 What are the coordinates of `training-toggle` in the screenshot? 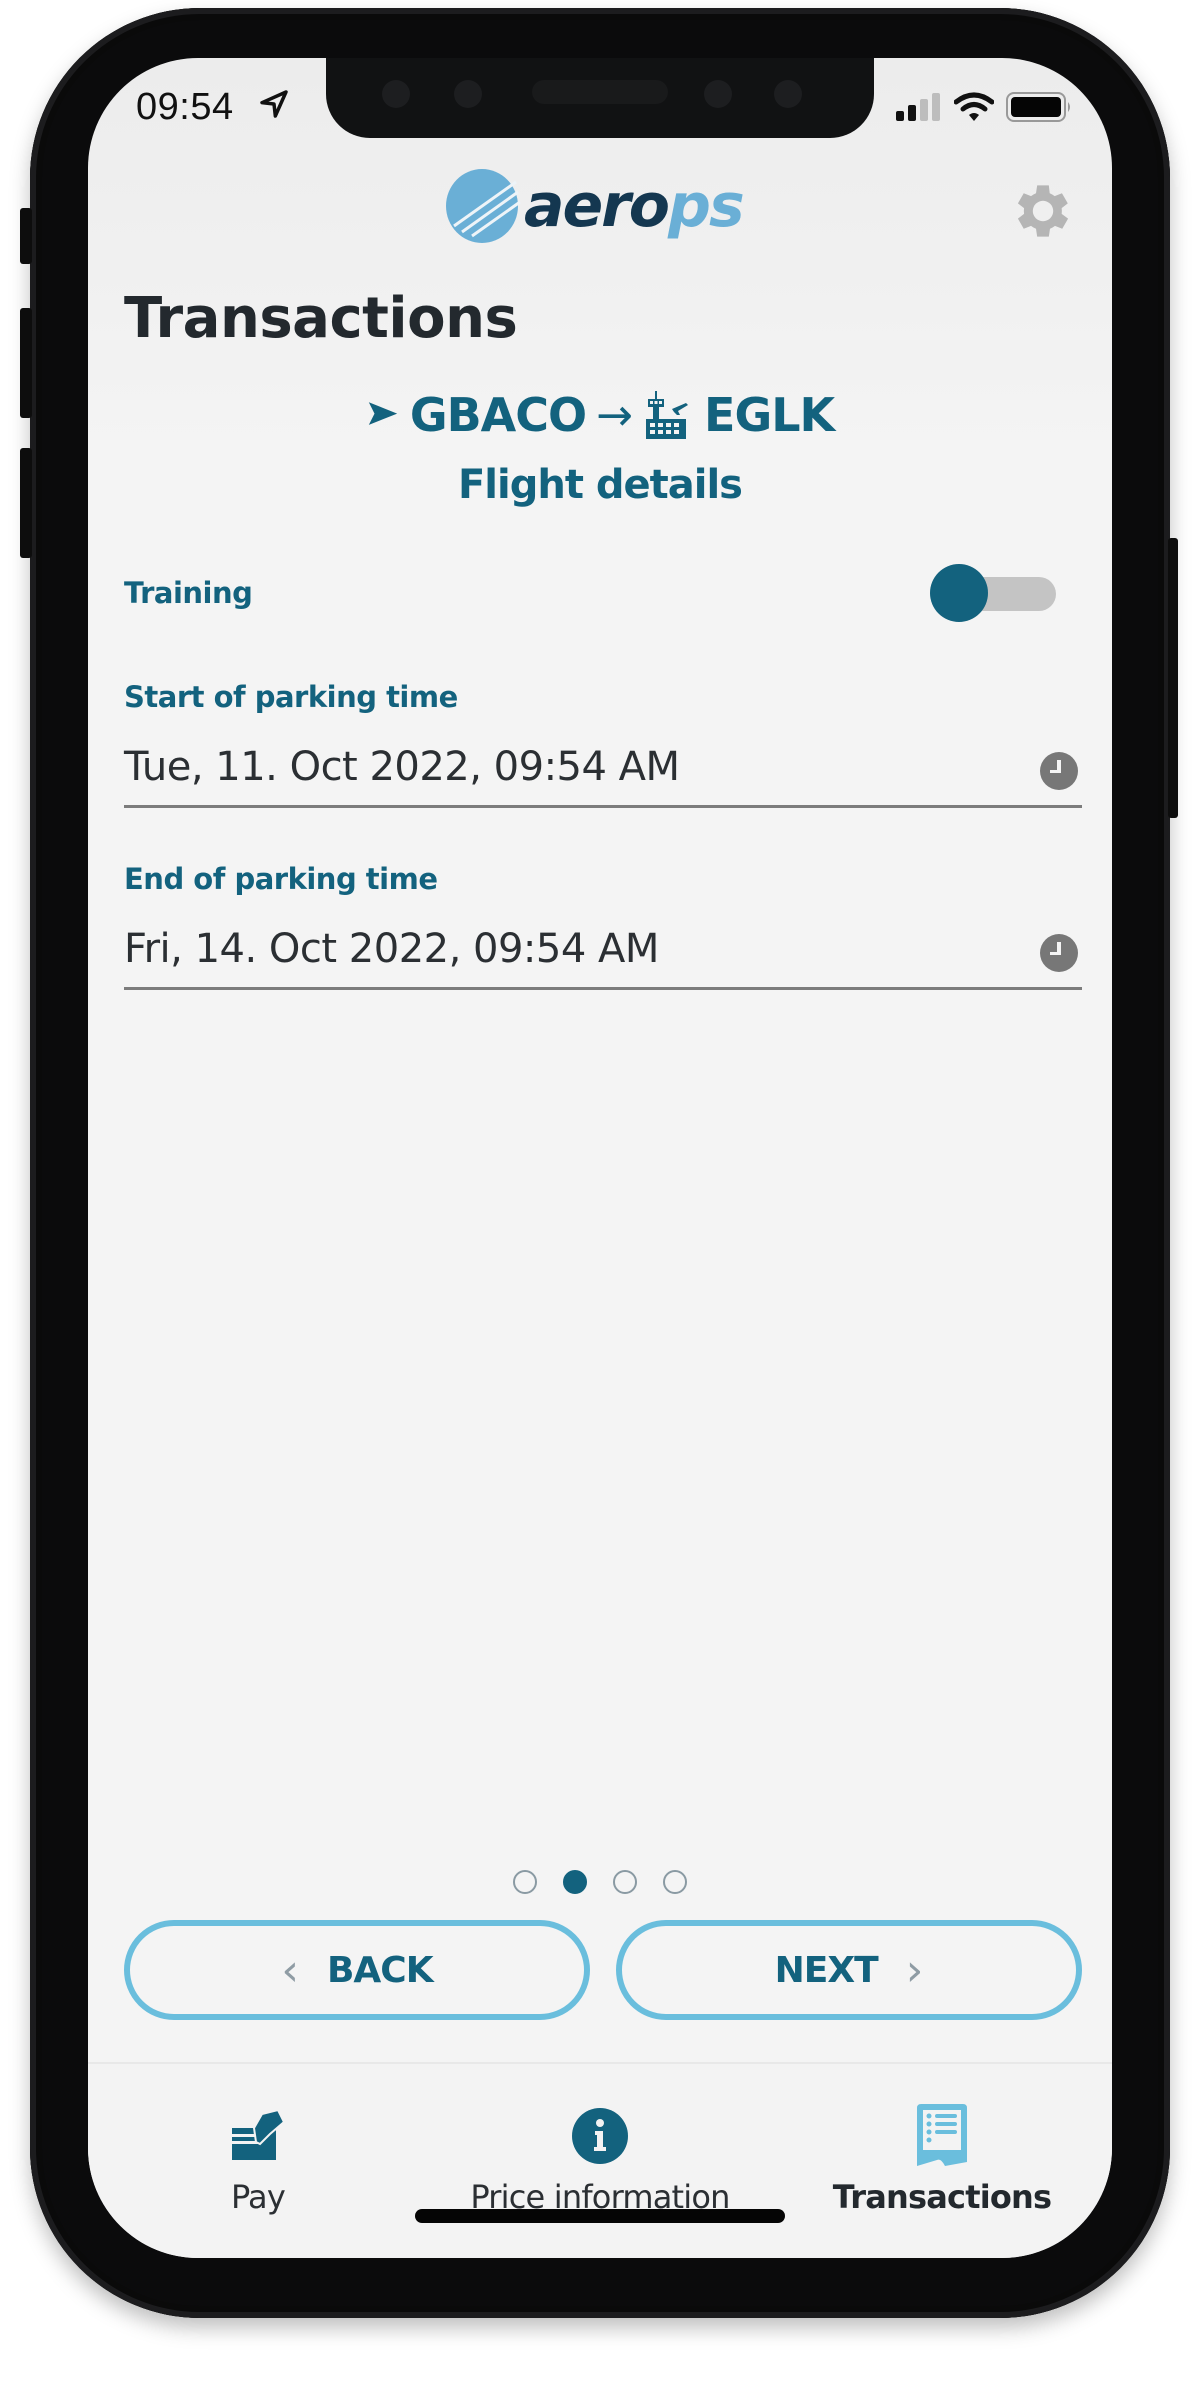 It's located at (993, 594).